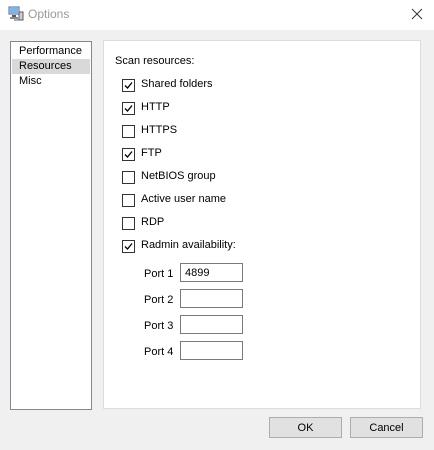 The image size is (434, 450). What do you see at coordinates (211, 298) in the screenshot?
I see `port-2-input` at bounding box center [211, 298].